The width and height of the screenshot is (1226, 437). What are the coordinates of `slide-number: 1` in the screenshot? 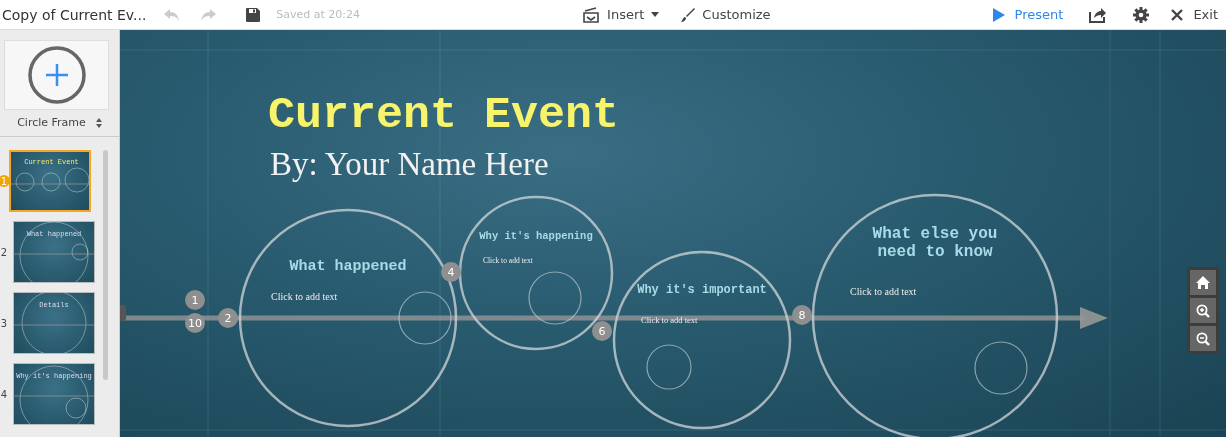 It's located at (5, 181).